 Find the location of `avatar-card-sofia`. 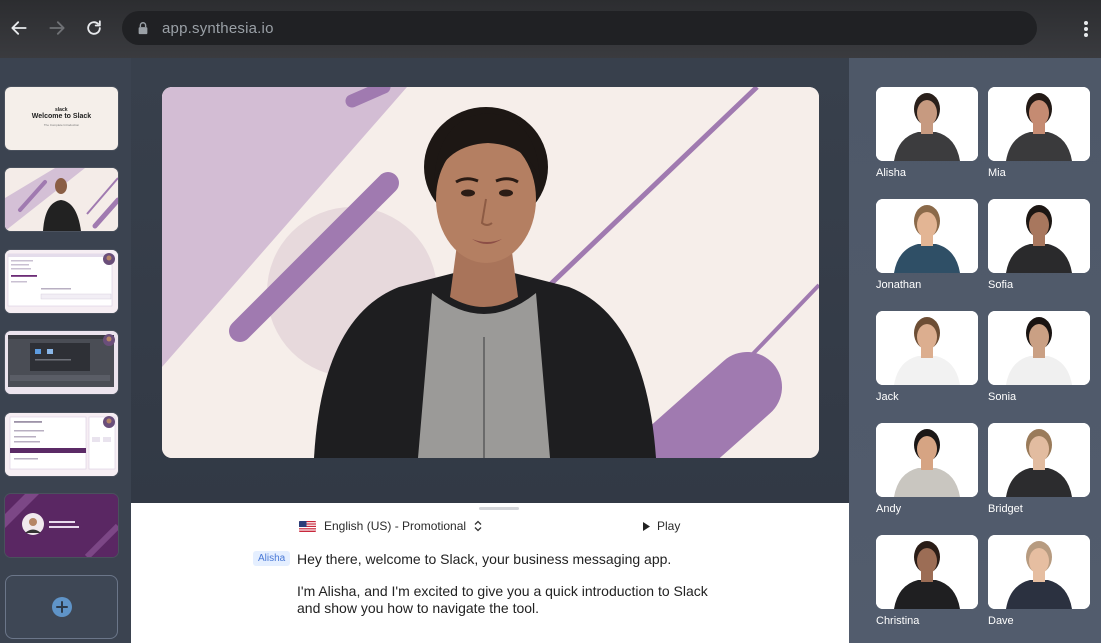

avatar-card-sofia is located at coordinates (1039, 236).